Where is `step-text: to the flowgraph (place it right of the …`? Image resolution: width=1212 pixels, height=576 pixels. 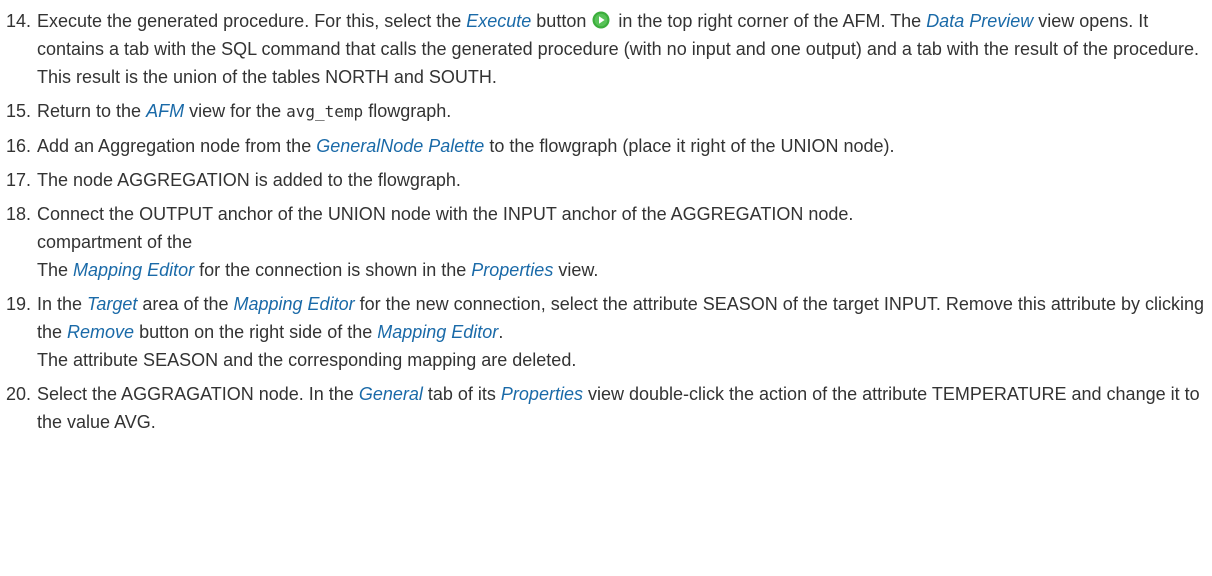 step-text: to the flowgraph (place it right of the … is located at coordinates (689, 146).